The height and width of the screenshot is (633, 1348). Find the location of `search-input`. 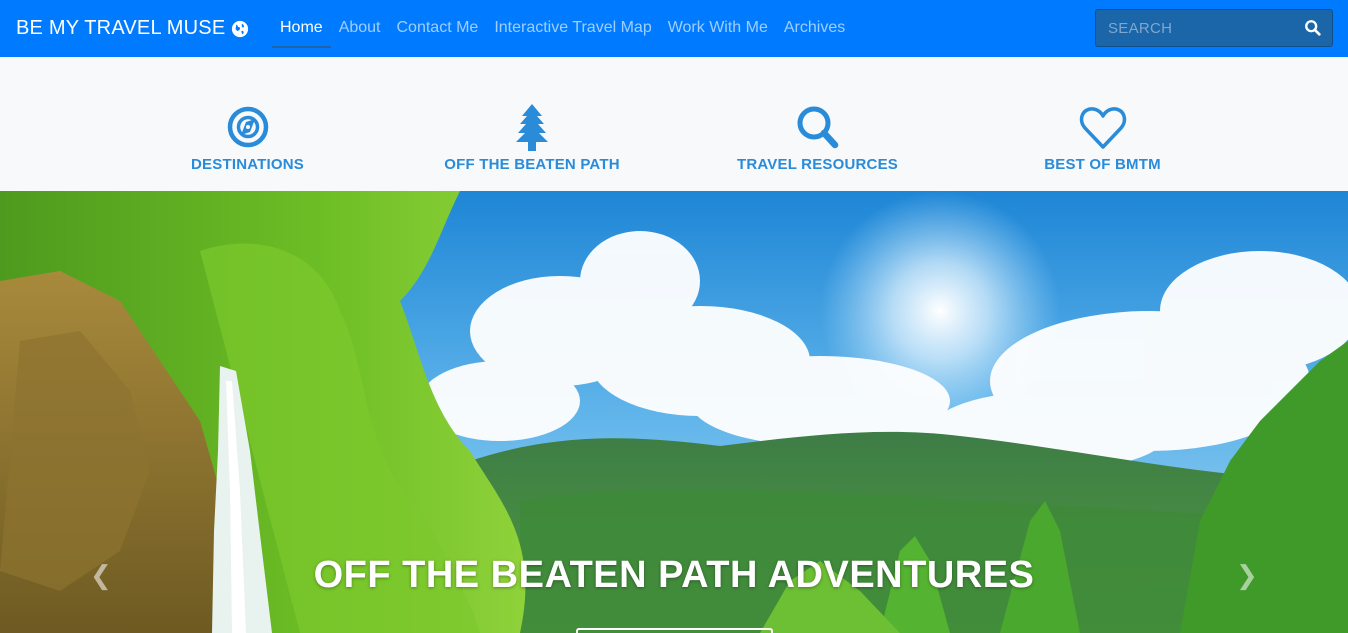

search-input is located at coordinates (1205, 28).